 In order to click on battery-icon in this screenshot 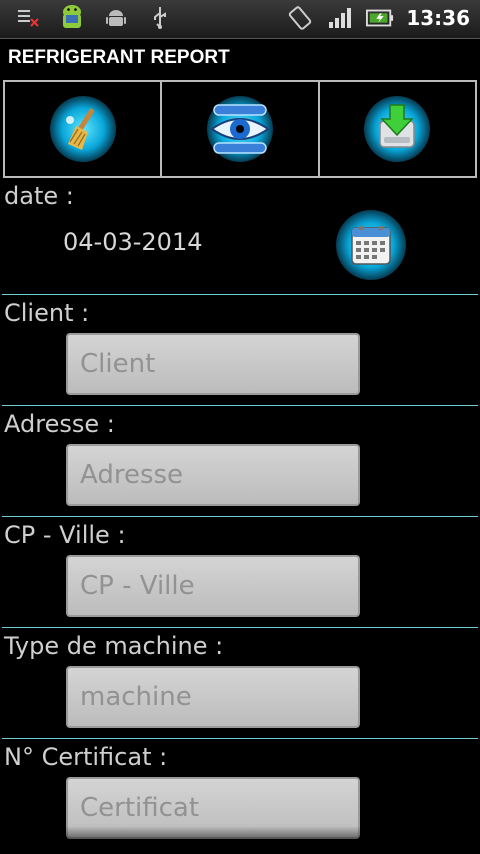, I will do `click(380, 18)`.